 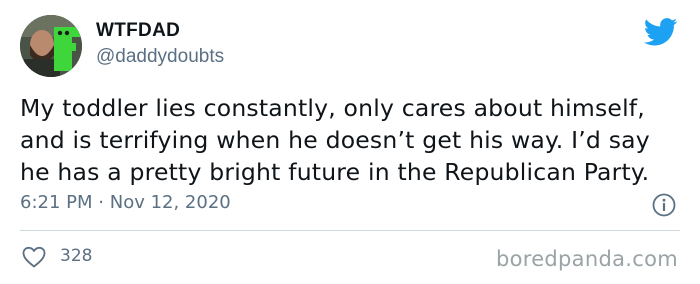 What do you see at coordinates (76, 256) in the screenshot?
I see `like-count: 328` at bounding box center [76, 256].